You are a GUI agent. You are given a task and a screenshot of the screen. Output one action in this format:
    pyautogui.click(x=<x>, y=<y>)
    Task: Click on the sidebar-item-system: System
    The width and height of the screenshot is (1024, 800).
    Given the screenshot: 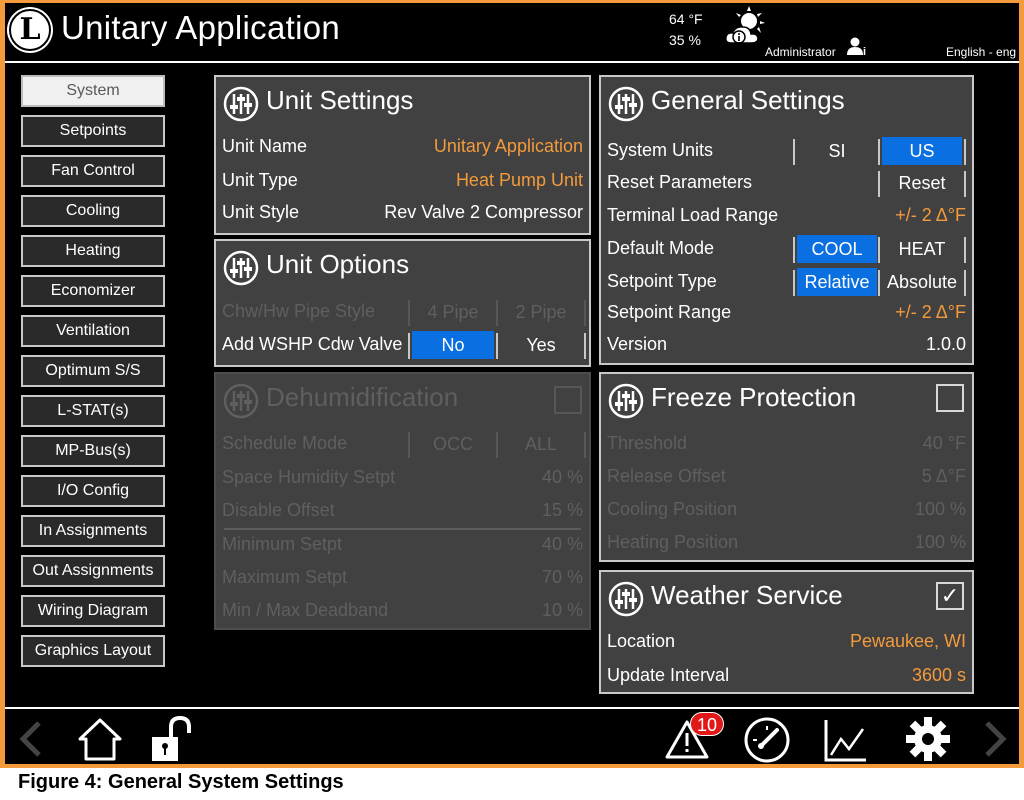 What is the action you would take?
    pyautogui.click(x=93, y=91)
    